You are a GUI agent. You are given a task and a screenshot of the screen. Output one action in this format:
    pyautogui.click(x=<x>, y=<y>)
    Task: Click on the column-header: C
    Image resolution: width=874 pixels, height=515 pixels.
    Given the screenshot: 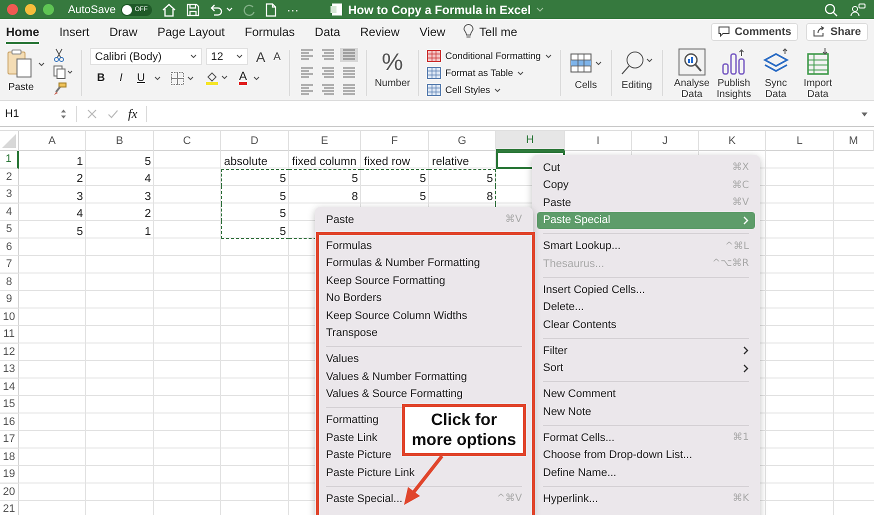 What is the action you would take?
    pyautogui.click(x=187, y=141)
    